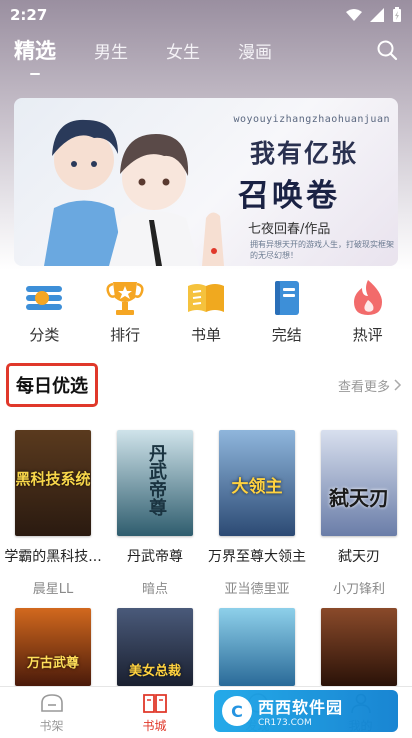 This screenshot has height=738, width=412. What do you see at coordinates (359, 498) in the screenshot?
I see `cover-title: 弑天刃` at bounding box center [359, 498].